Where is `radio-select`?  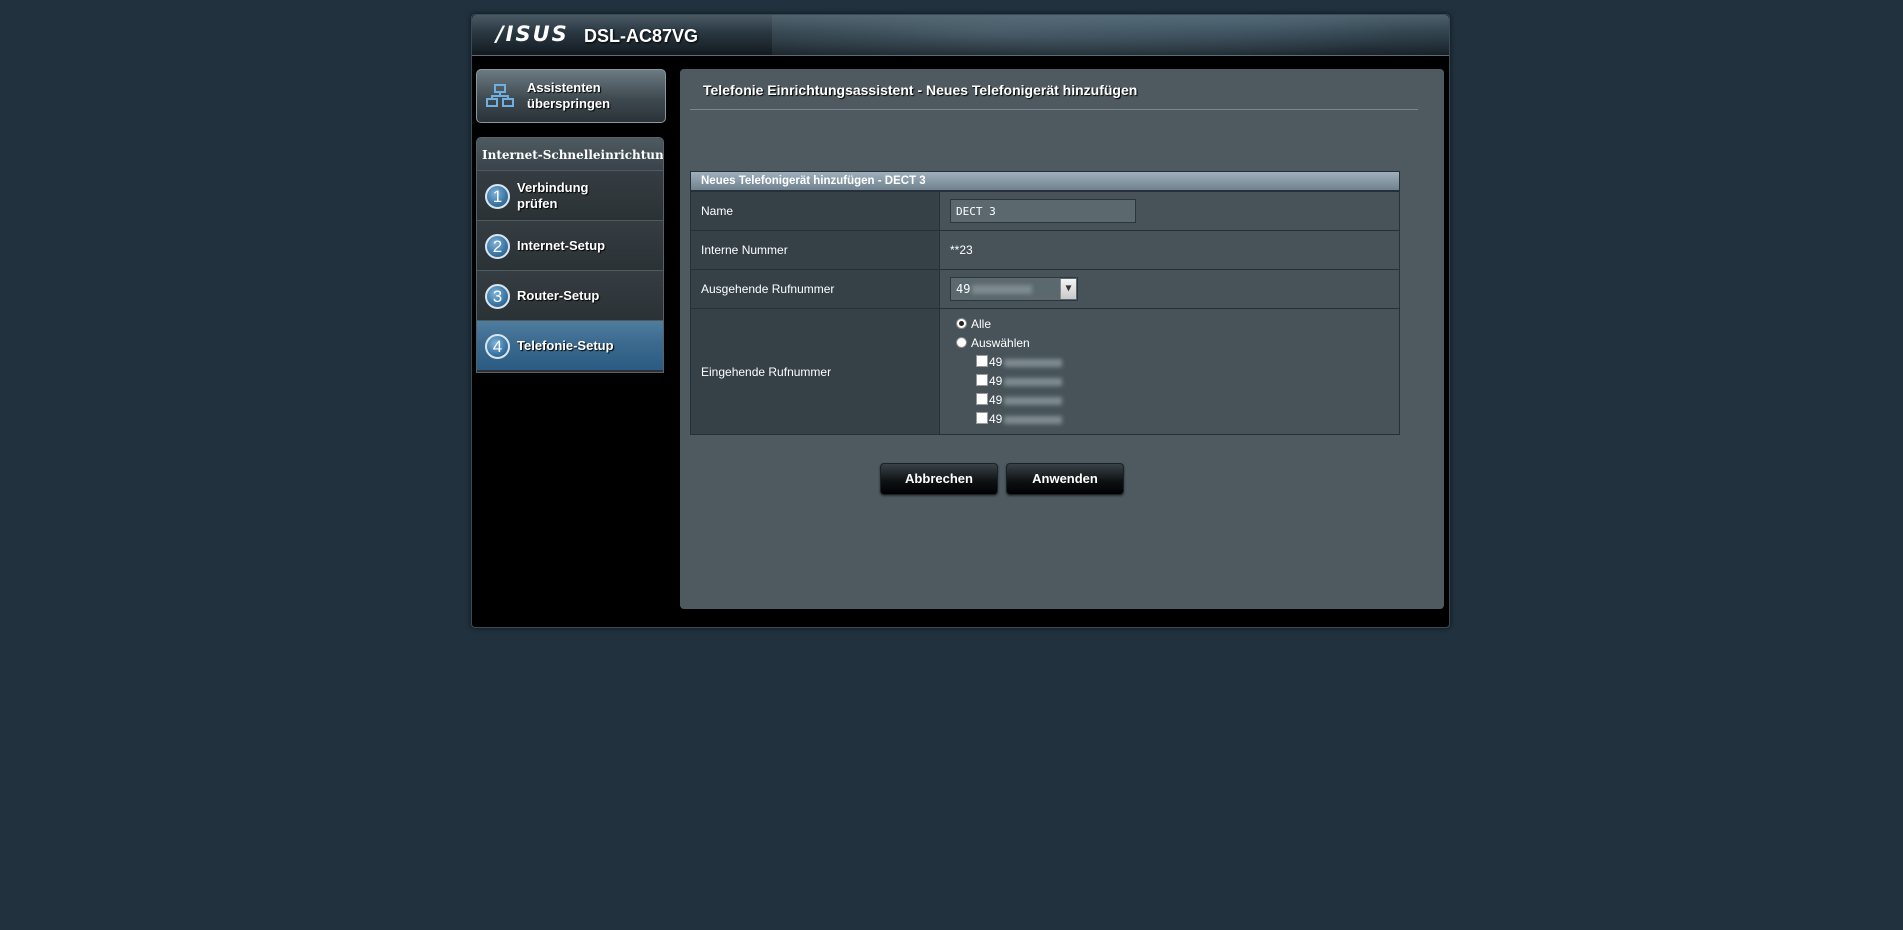
radio-select is located at coordinates (961, 342).